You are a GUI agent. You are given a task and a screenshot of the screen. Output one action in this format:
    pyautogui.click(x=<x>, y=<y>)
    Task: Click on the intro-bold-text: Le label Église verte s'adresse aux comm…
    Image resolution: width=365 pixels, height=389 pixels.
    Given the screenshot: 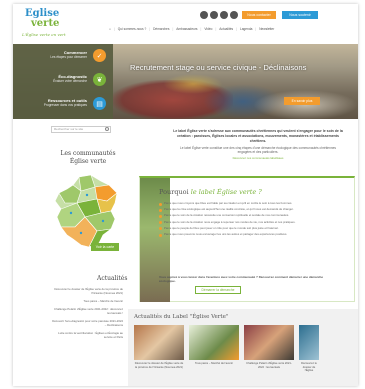 What is the action you would take?
    pyautogui.click(x=258, y=136)
    